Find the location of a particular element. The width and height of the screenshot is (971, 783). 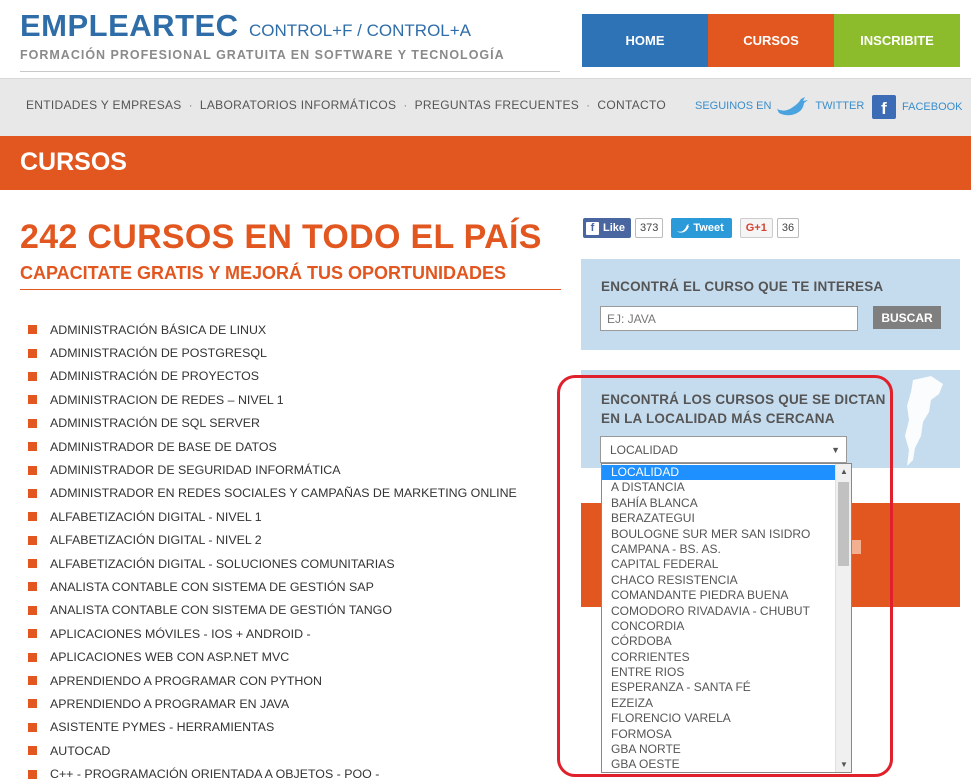

course-item: APRENDIENDO A PROGRAMAR EN JAVA is located at coordinates (272, 703).